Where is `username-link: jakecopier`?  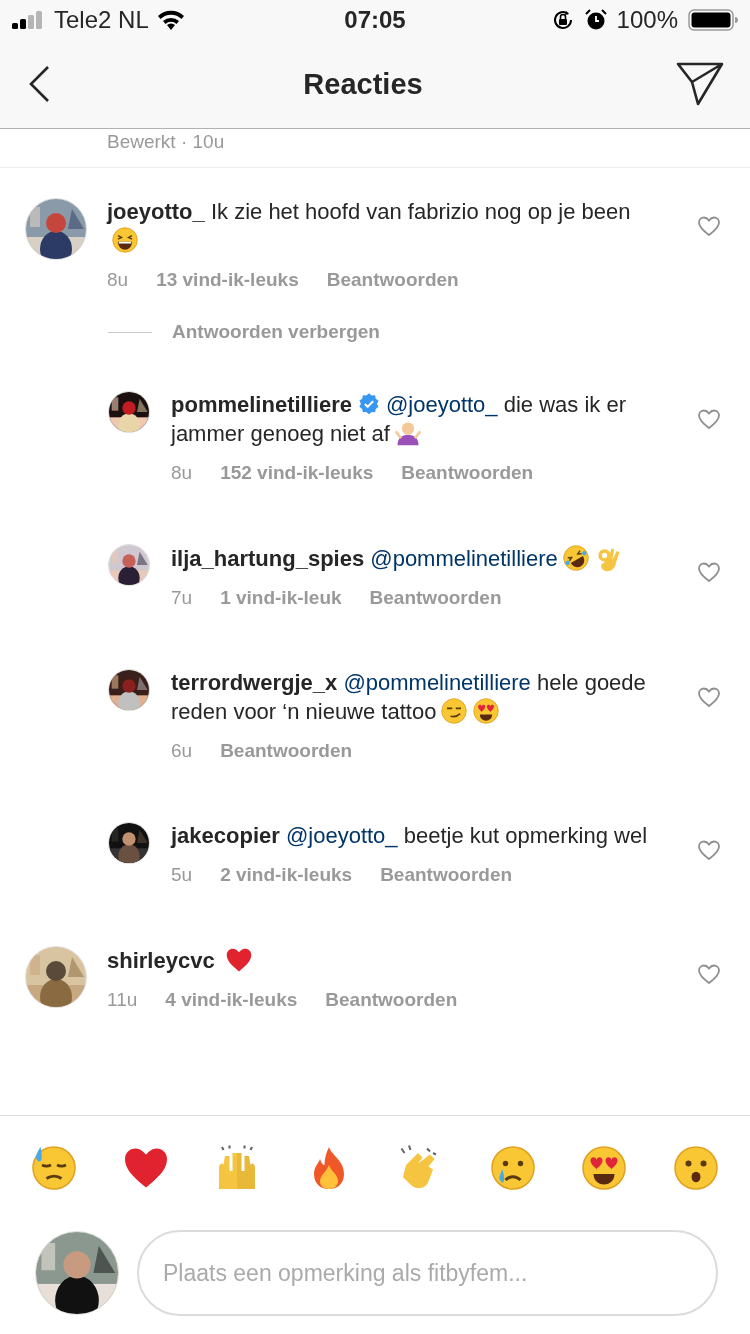
username-link: jakecopier is located at coordinates (225, 835).